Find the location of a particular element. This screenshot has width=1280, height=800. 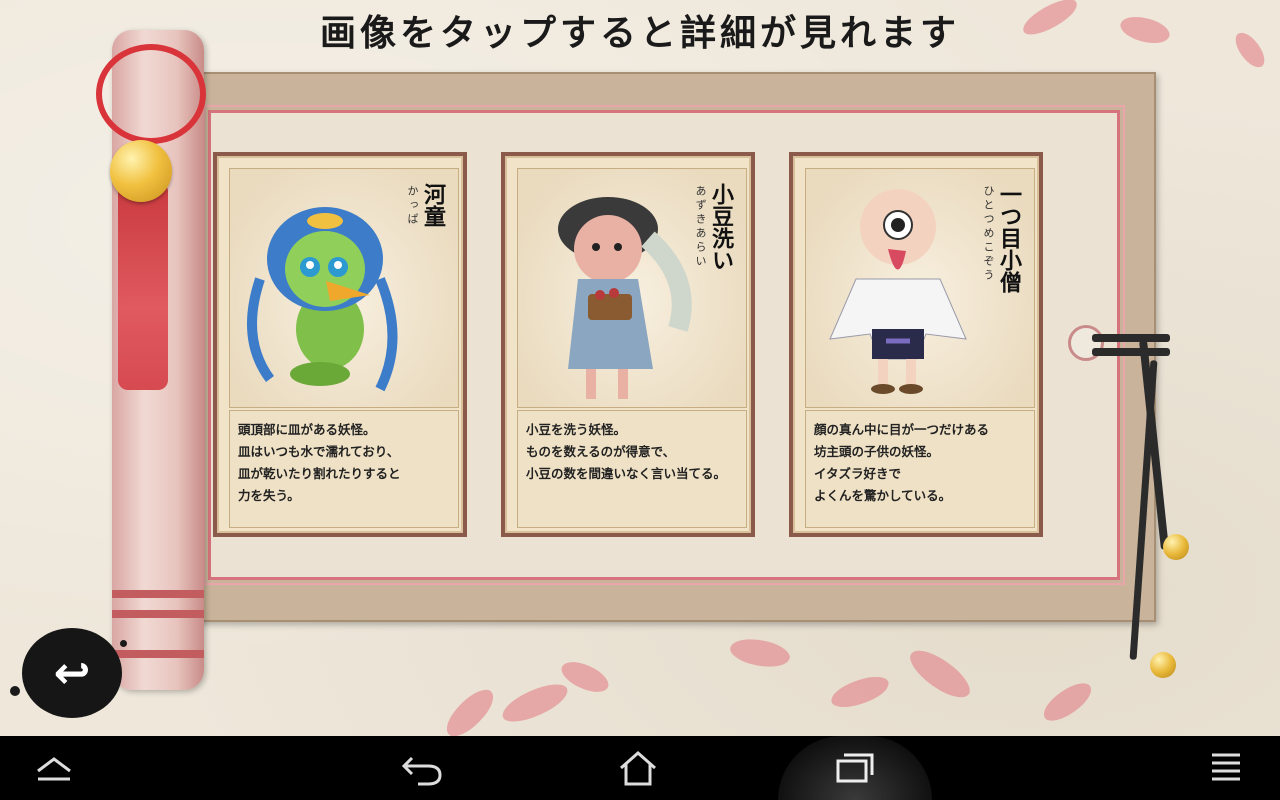

up-chevron-icon is located at coordinates (54, 769).